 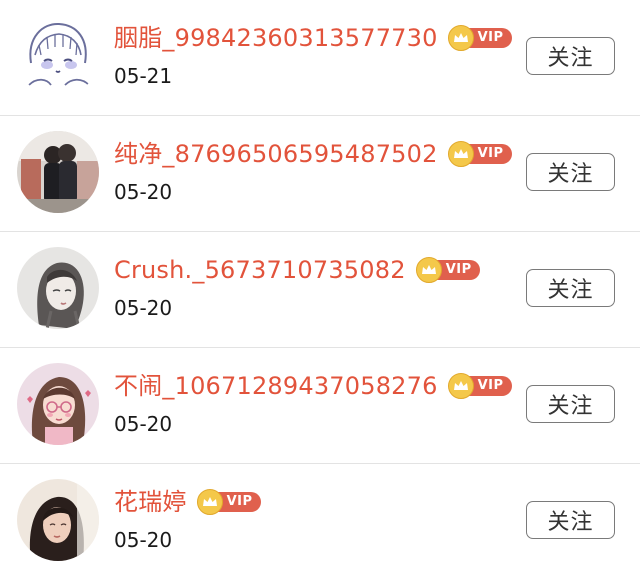 I want to click on sketch-girl-avatar-icon, so click(x=58, y=288).